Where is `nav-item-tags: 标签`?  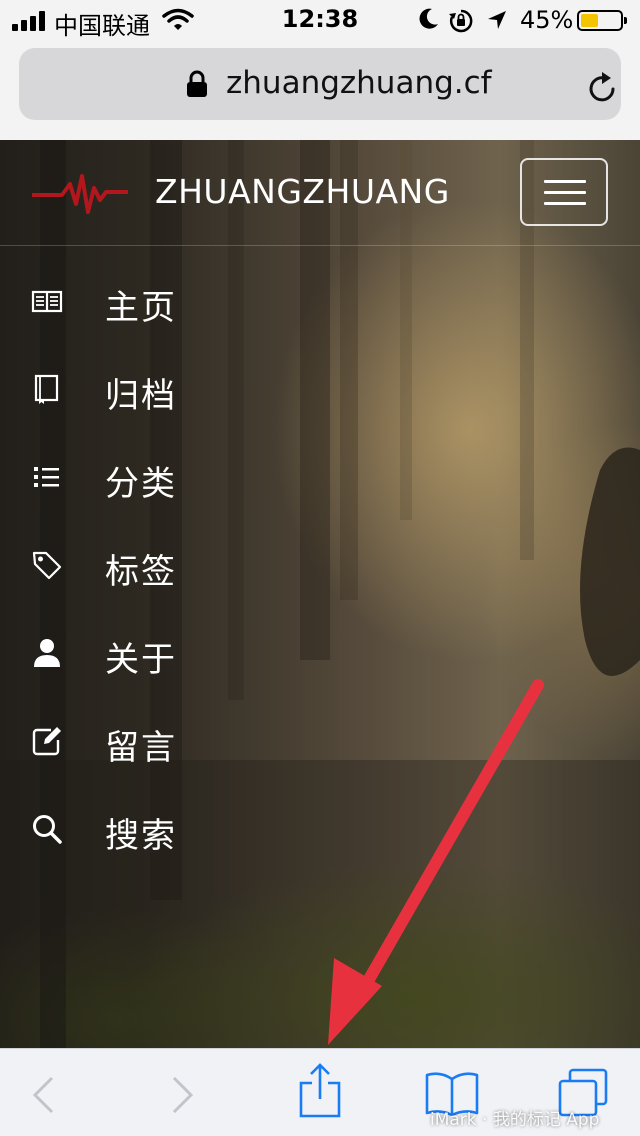 nav-item-tags: 标签 is located at coordinates (320, 568).